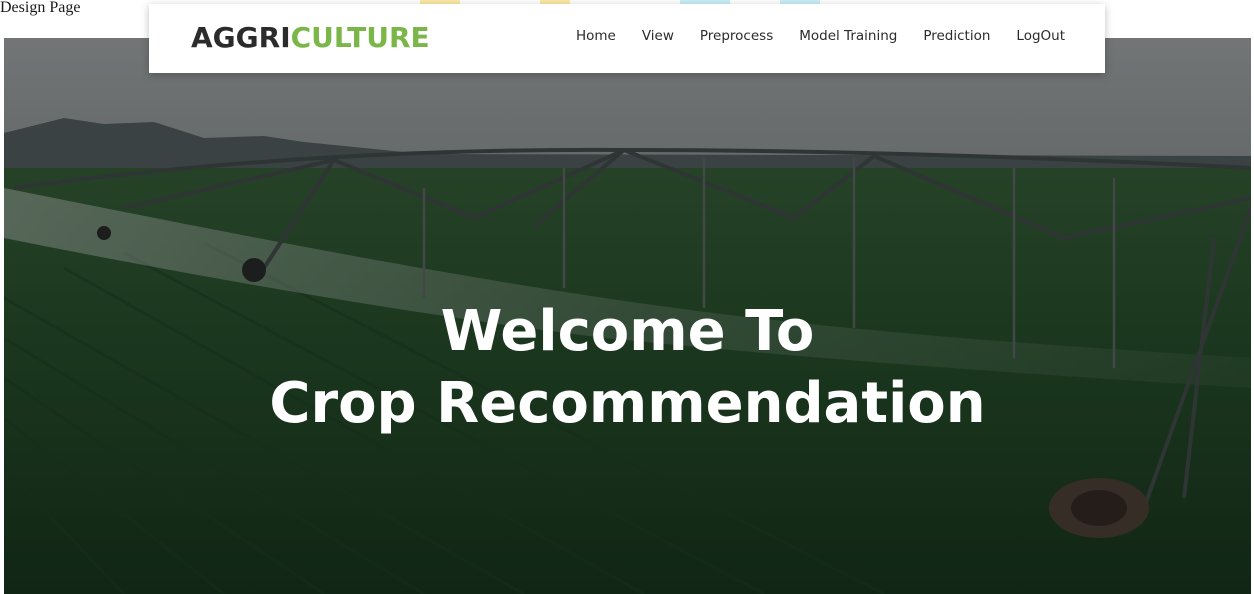 This screenshot has width=1254, height=594. I want to click on brand-logo: AGGRICULTURE, so click(310, 38).